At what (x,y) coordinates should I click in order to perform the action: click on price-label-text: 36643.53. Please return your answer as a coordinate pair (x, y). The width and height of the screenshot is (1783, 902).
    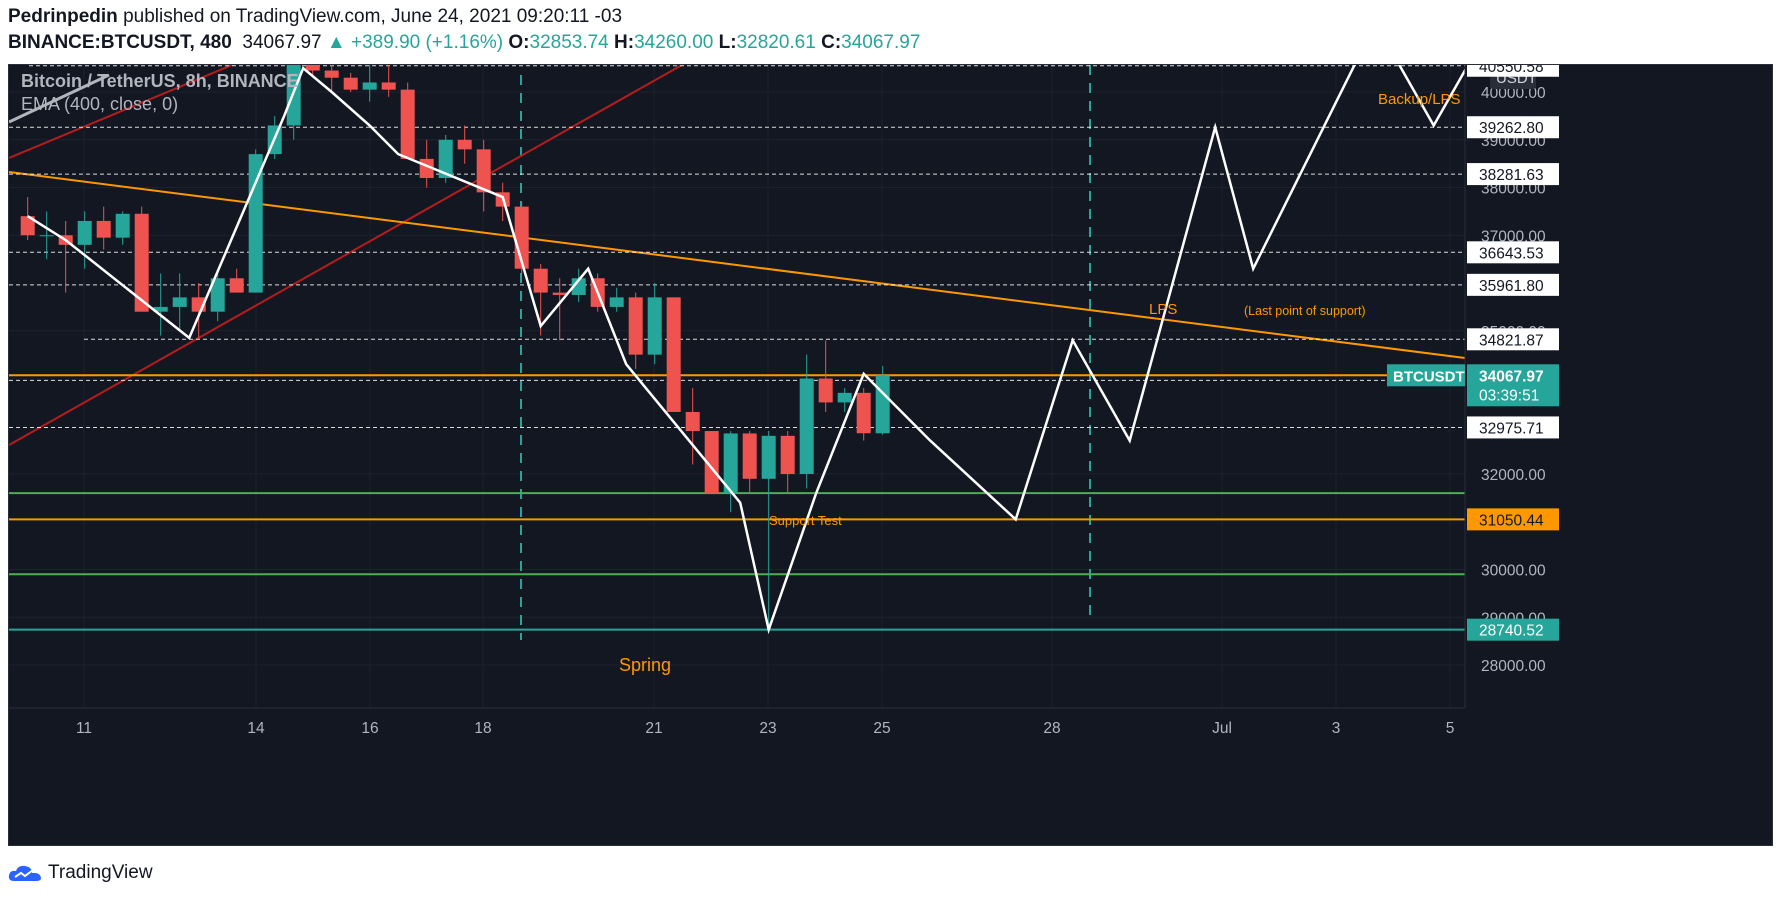
    Looking at the image, I should click on (1511, 253).